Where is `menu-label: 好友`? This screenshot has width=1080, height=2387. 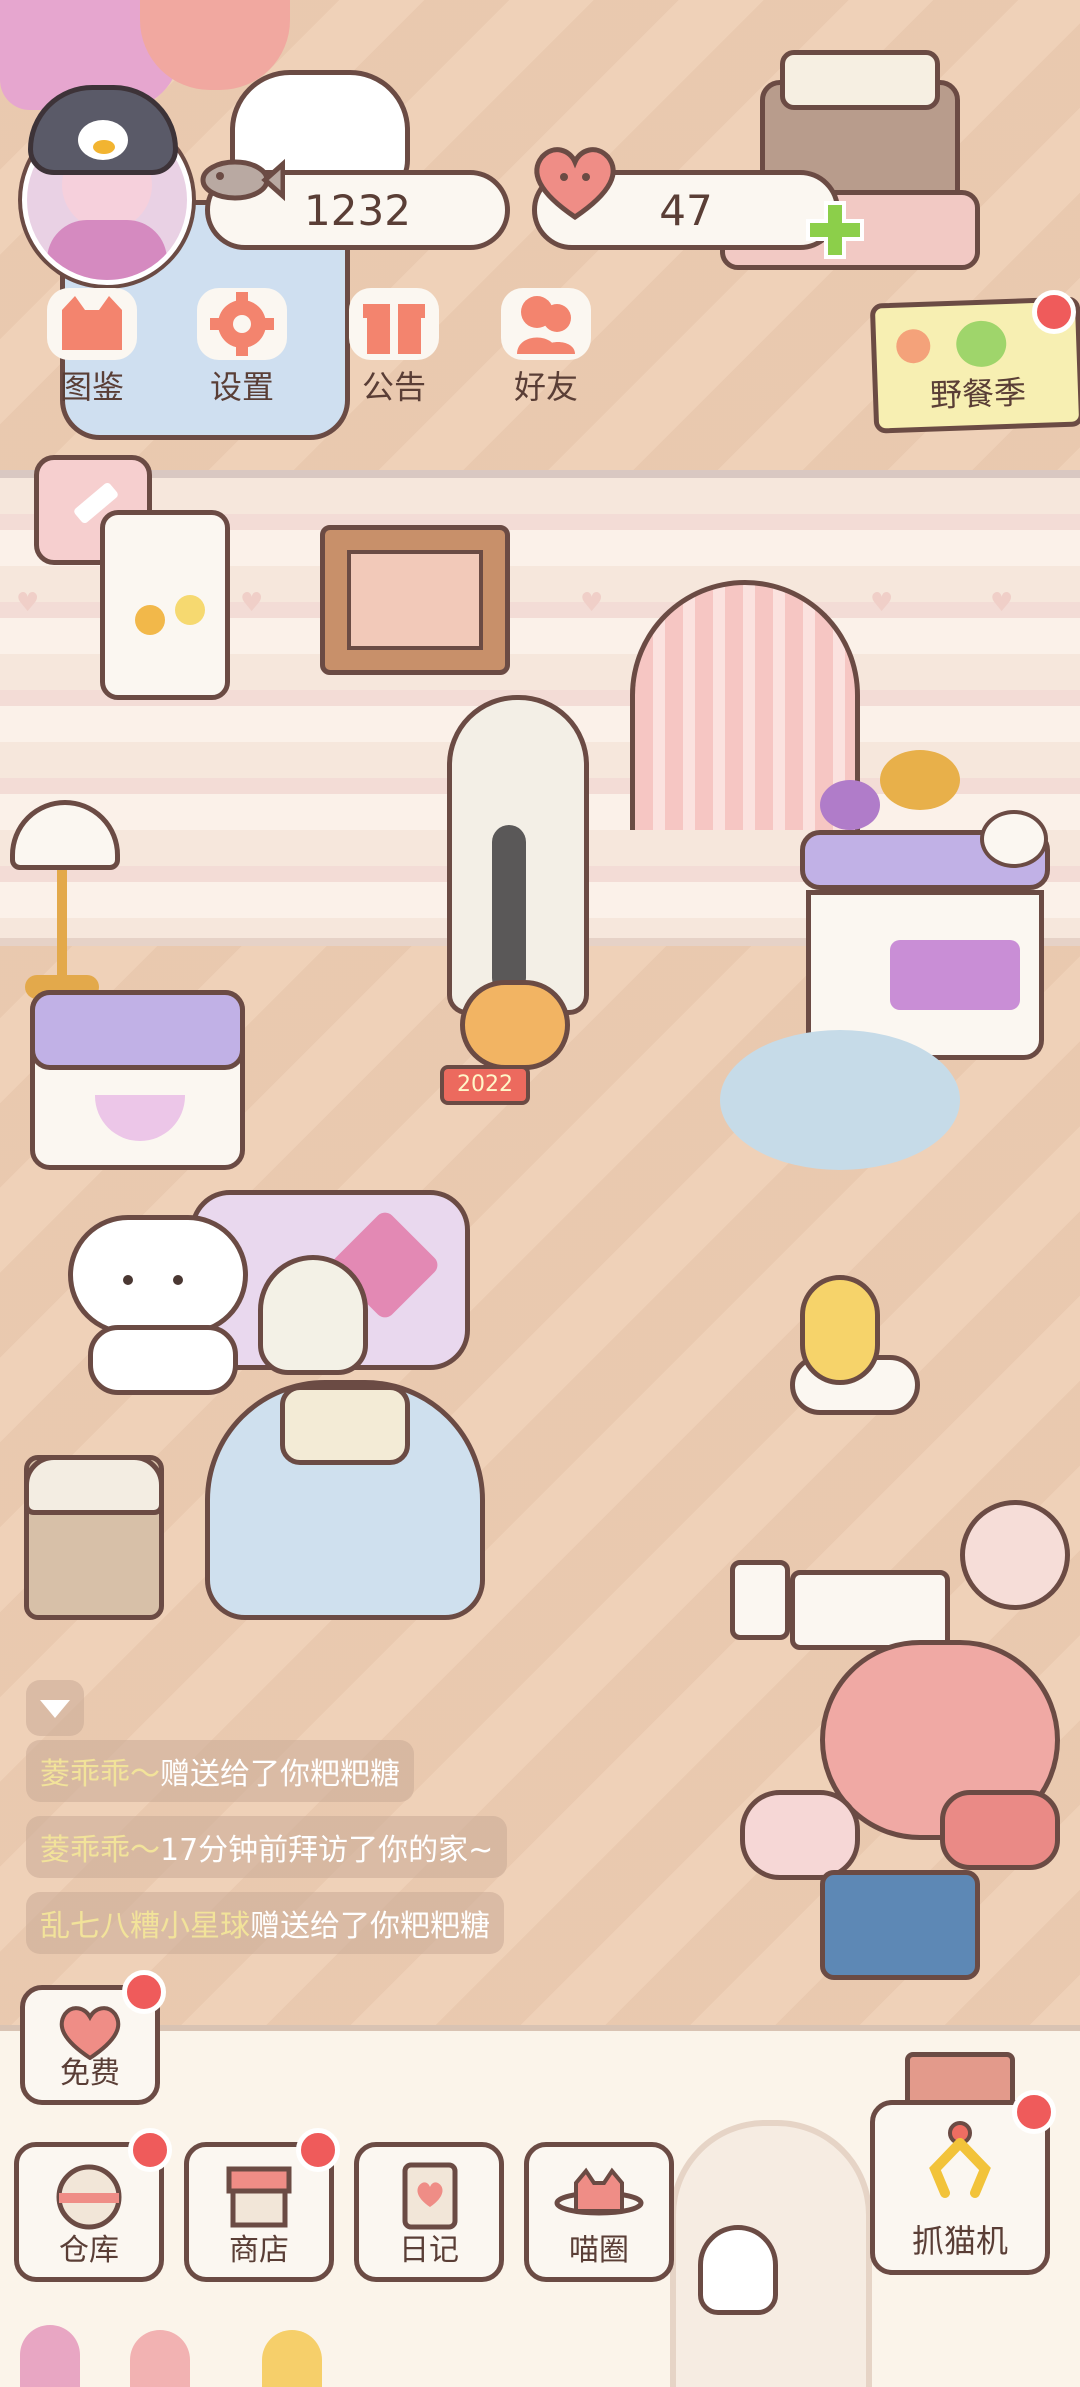 menu-label: 好友 is located at coordinates (545, 387).